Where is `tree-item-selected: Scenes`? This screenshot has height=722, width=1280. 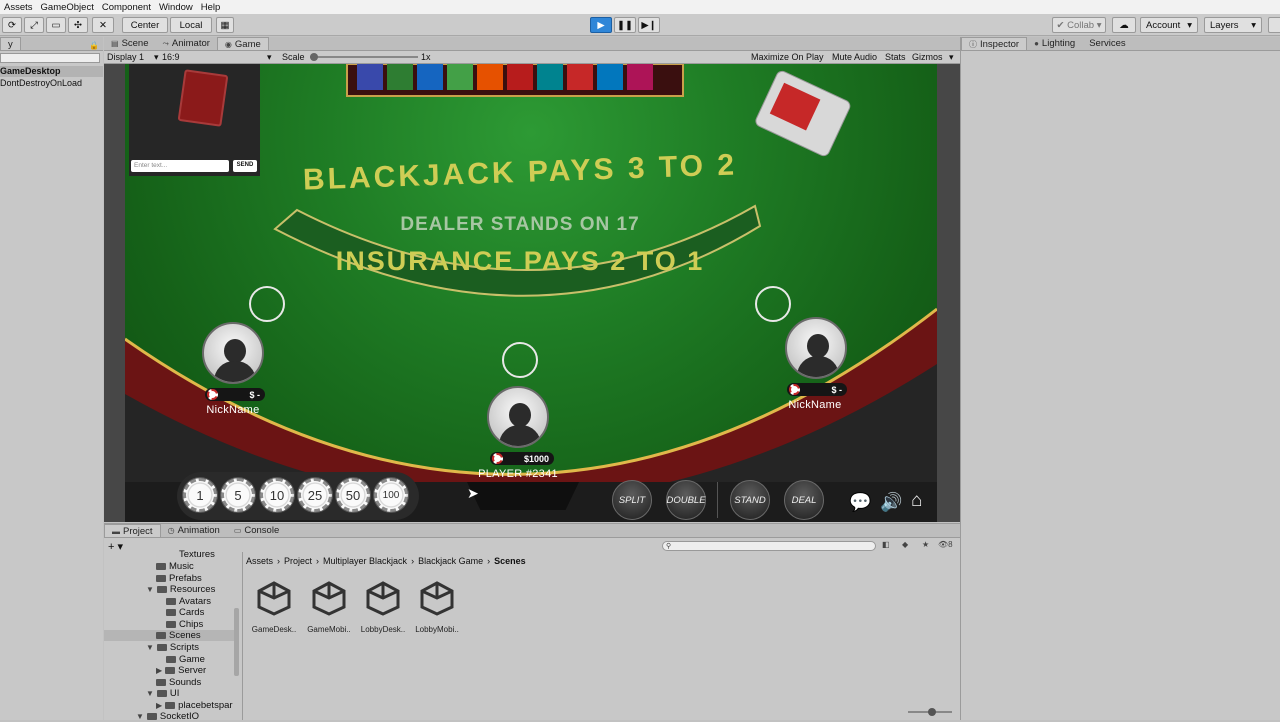 tree-item-selected: Scenes is located at coordinates (169, 635).